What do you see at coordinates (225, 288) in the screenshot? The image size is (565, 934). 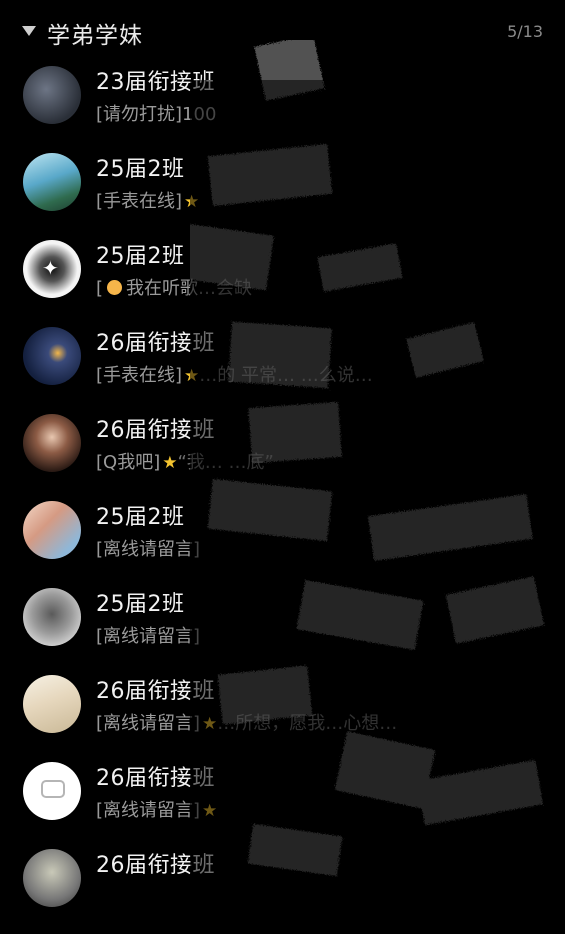 I see `status-tail: …会缺` at bounding box center [225, 288].